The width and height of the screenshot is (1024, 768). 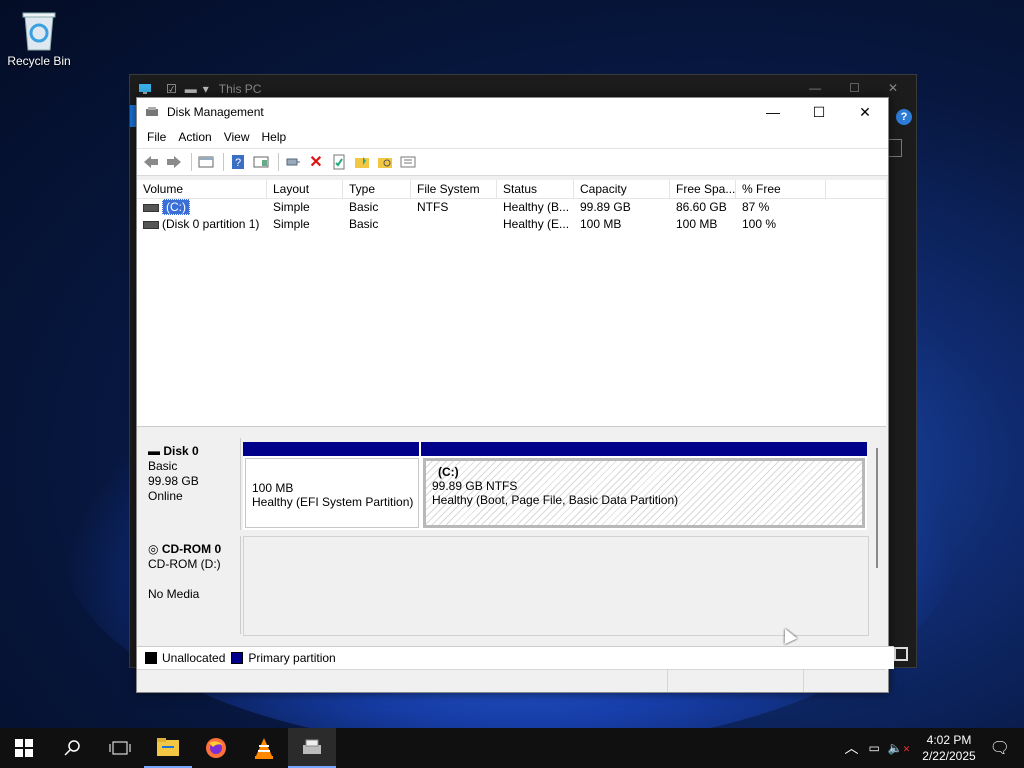 I want to click on minimize-button: —, so click(x=773, y=112).